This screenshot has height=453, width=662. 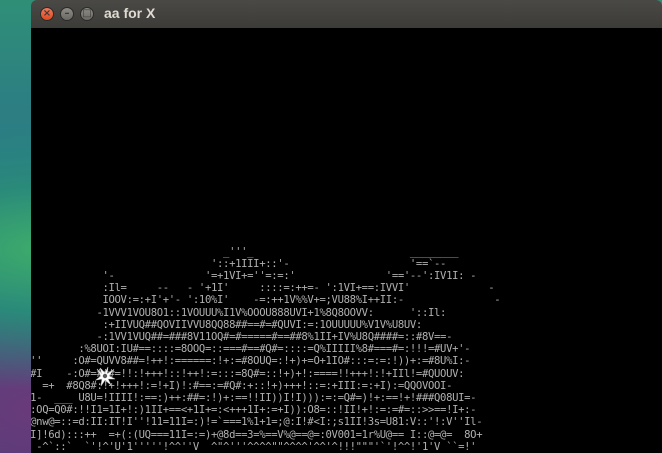 I want to click on maximize-button: □, so click(x=87, y=14).